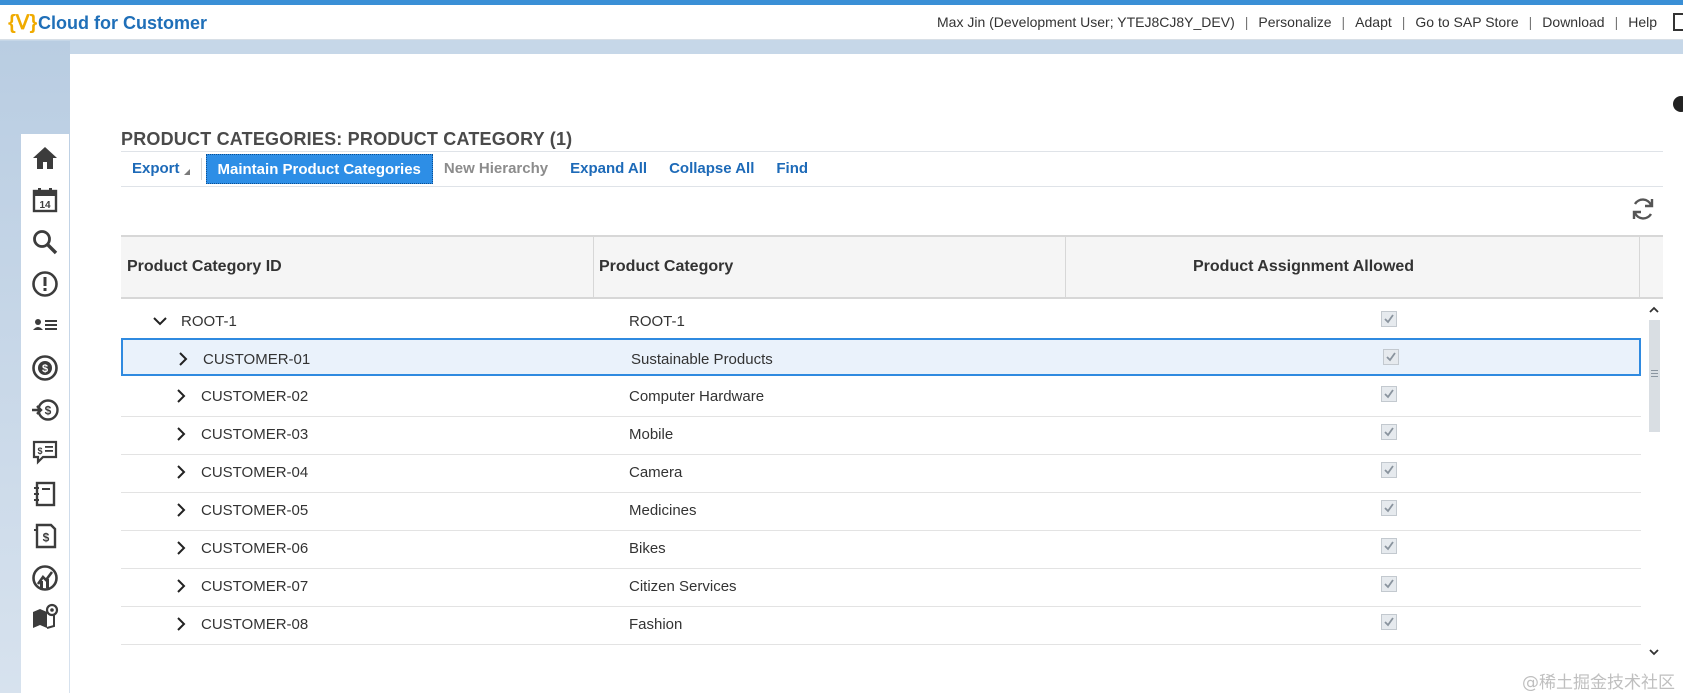 The height and width of the screenshot is (693, 1683). Describe the element at coordinates (1466, 22) in the screenshot. I see `sap-store-link: Go to SAP Store` at that location.